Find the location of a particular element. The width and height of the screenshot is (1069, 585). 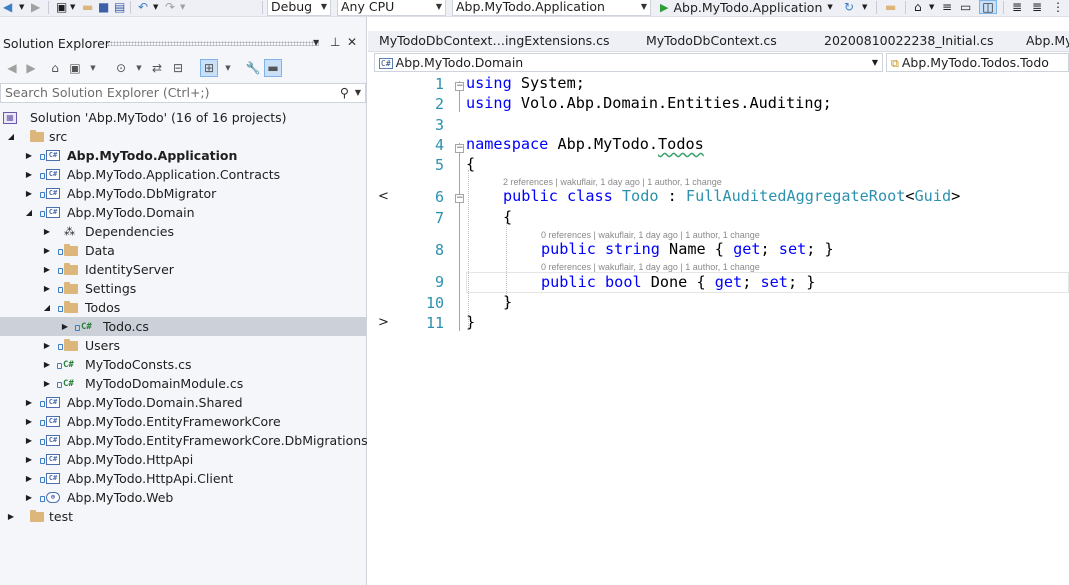

tab-dbcontext: MyTodoDbContext.cs is located at coordinates (711, 40).